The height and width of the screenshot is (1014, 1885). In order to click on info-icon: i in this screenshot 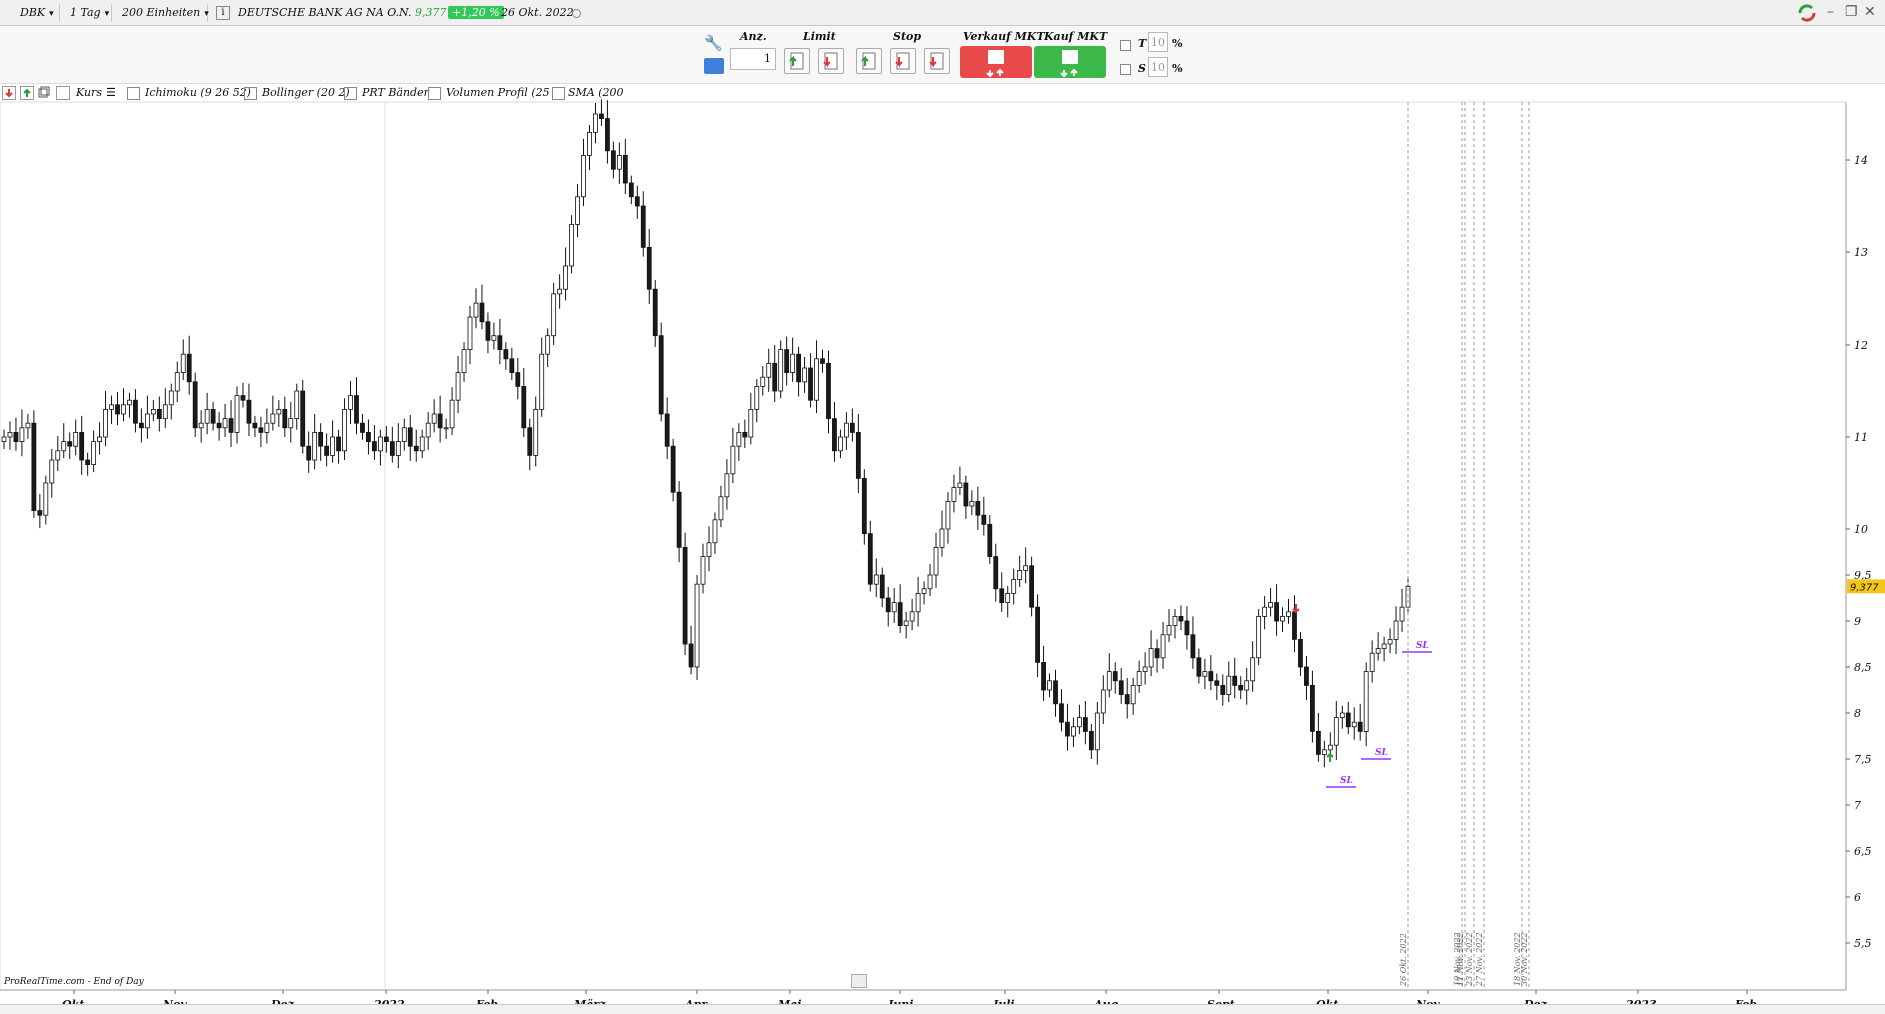, I will do `click(223, 13)`.